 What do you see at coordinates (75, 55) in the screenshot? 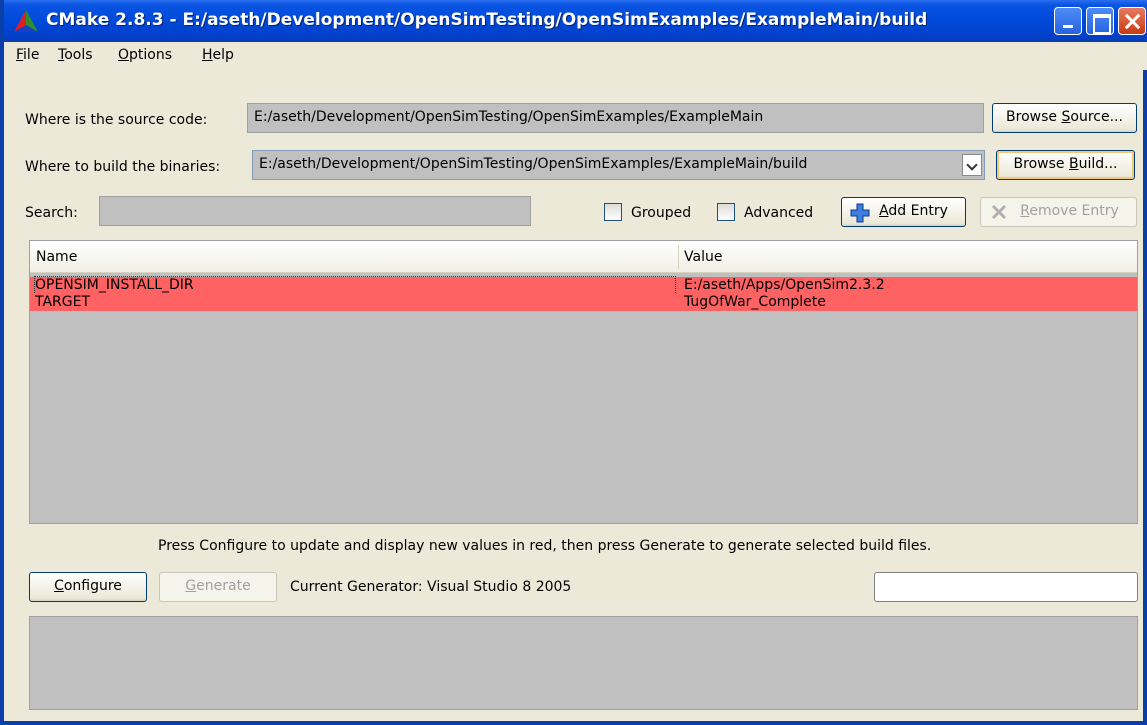
I see `menu-tools: Tools` at bounding box center [75, 55].